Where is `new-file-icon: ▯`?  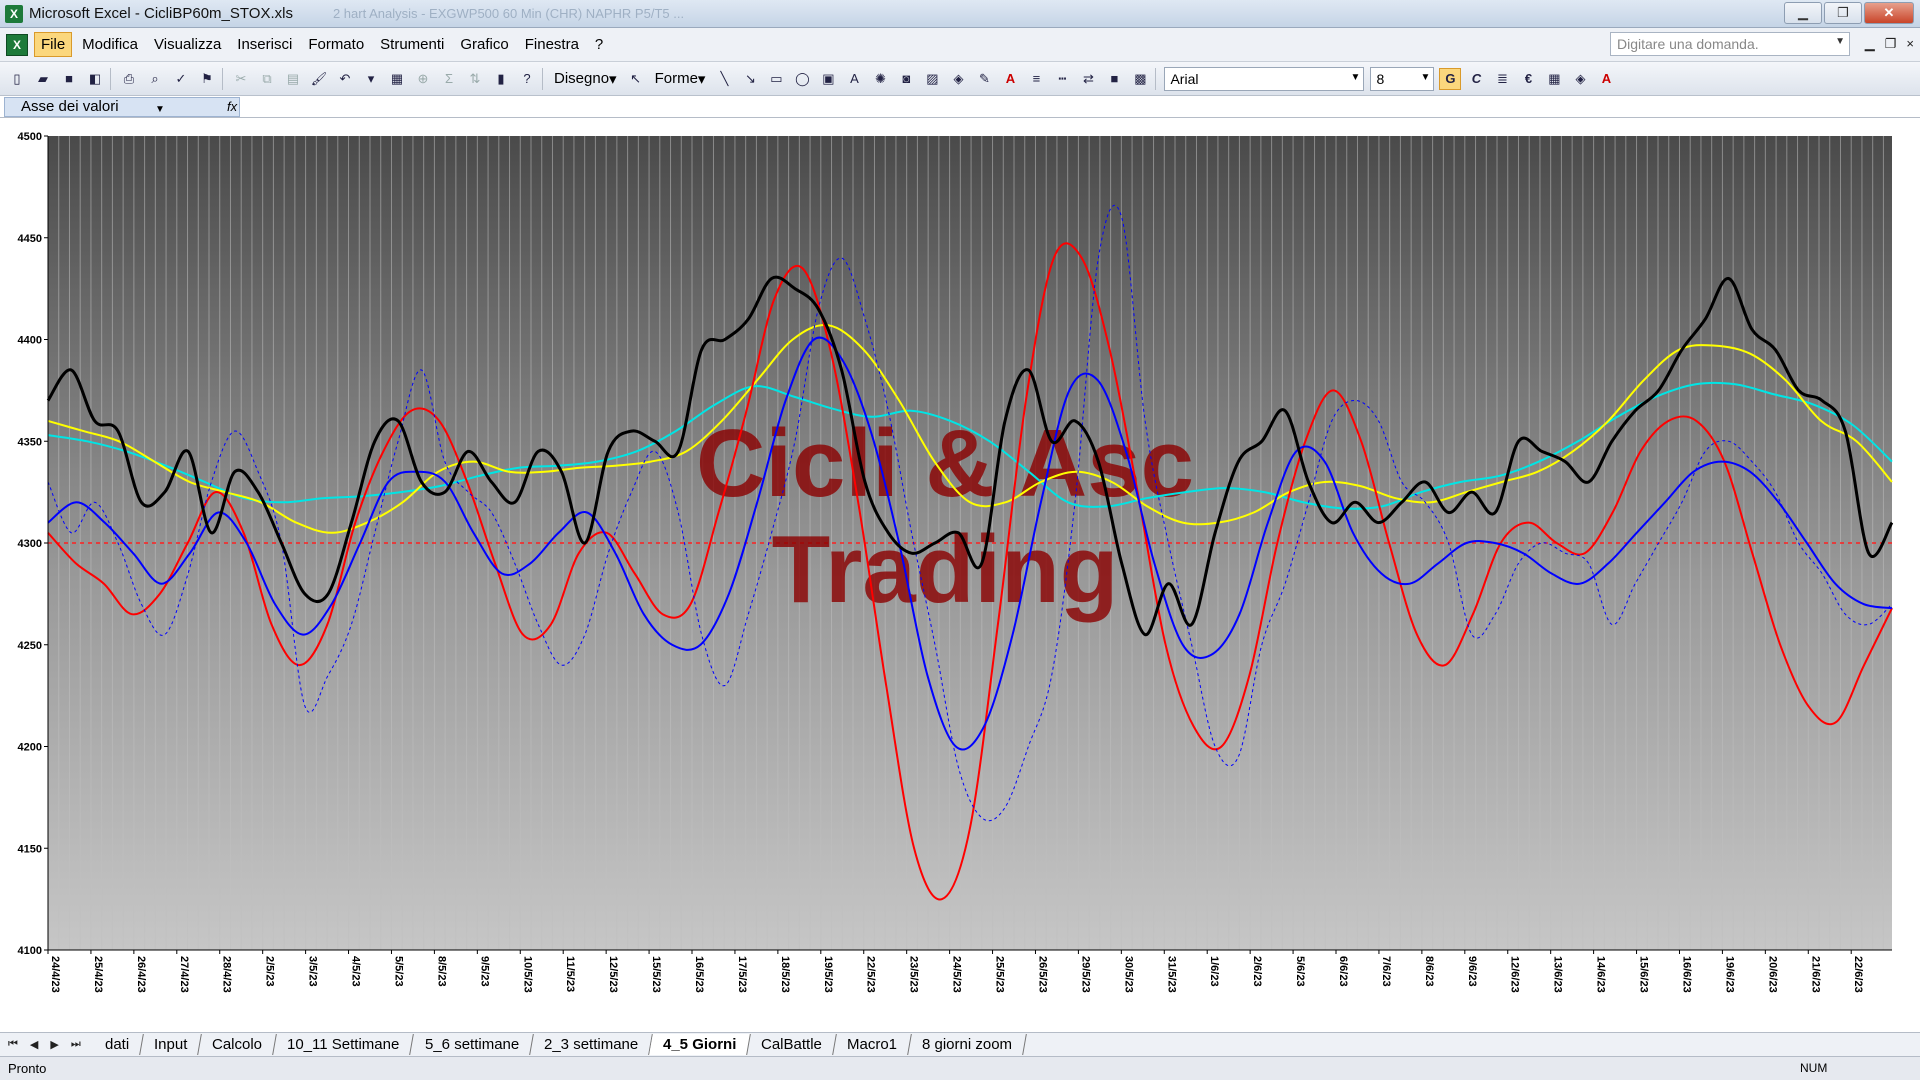
new-file-icon: ▯ is located at coordinates (17, 79).